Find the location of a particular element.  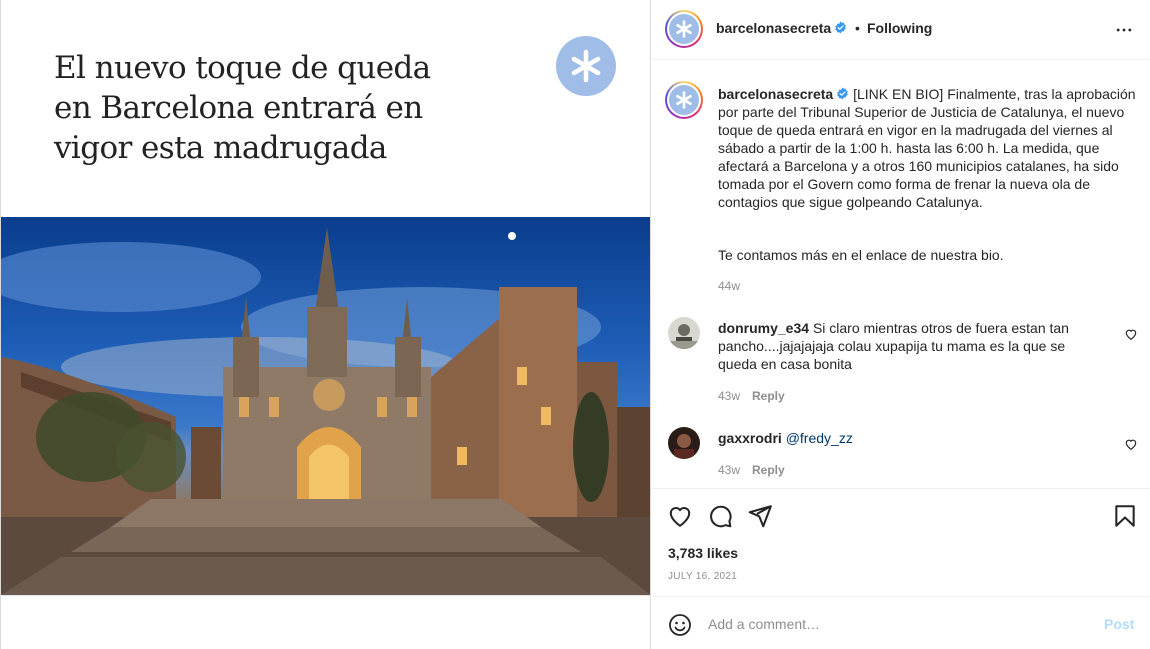

post-comment-button: Post is located at coordinates (1119, 624).